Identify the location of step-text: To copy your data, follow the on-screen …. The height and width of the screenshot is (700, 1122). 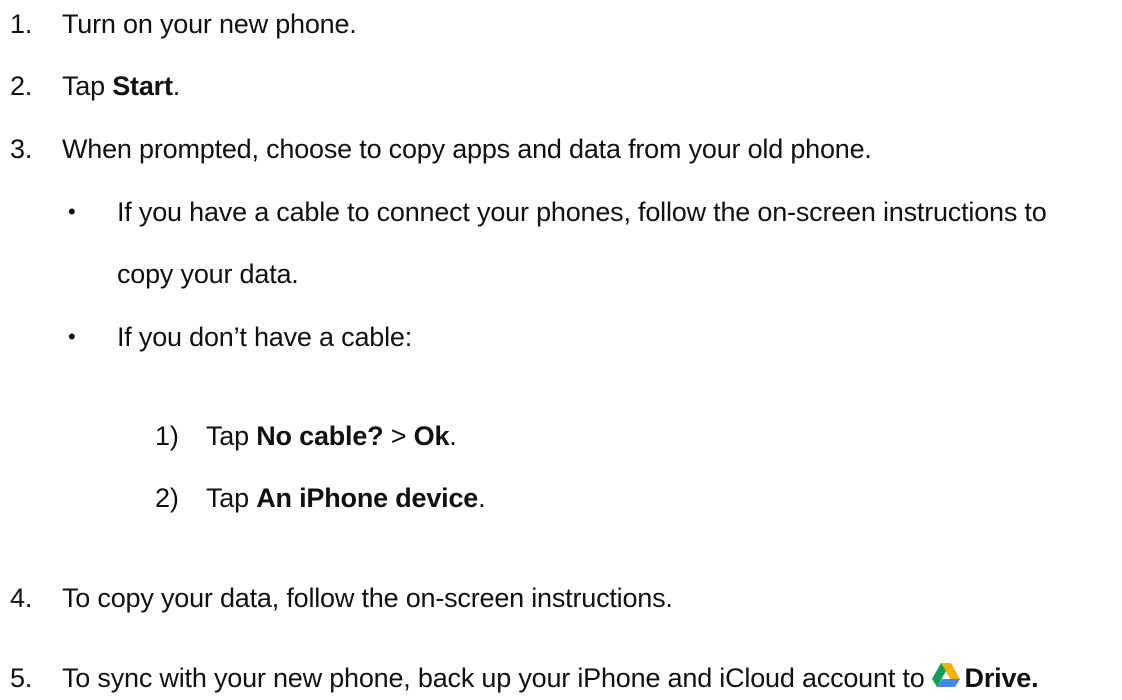
(367, 598).